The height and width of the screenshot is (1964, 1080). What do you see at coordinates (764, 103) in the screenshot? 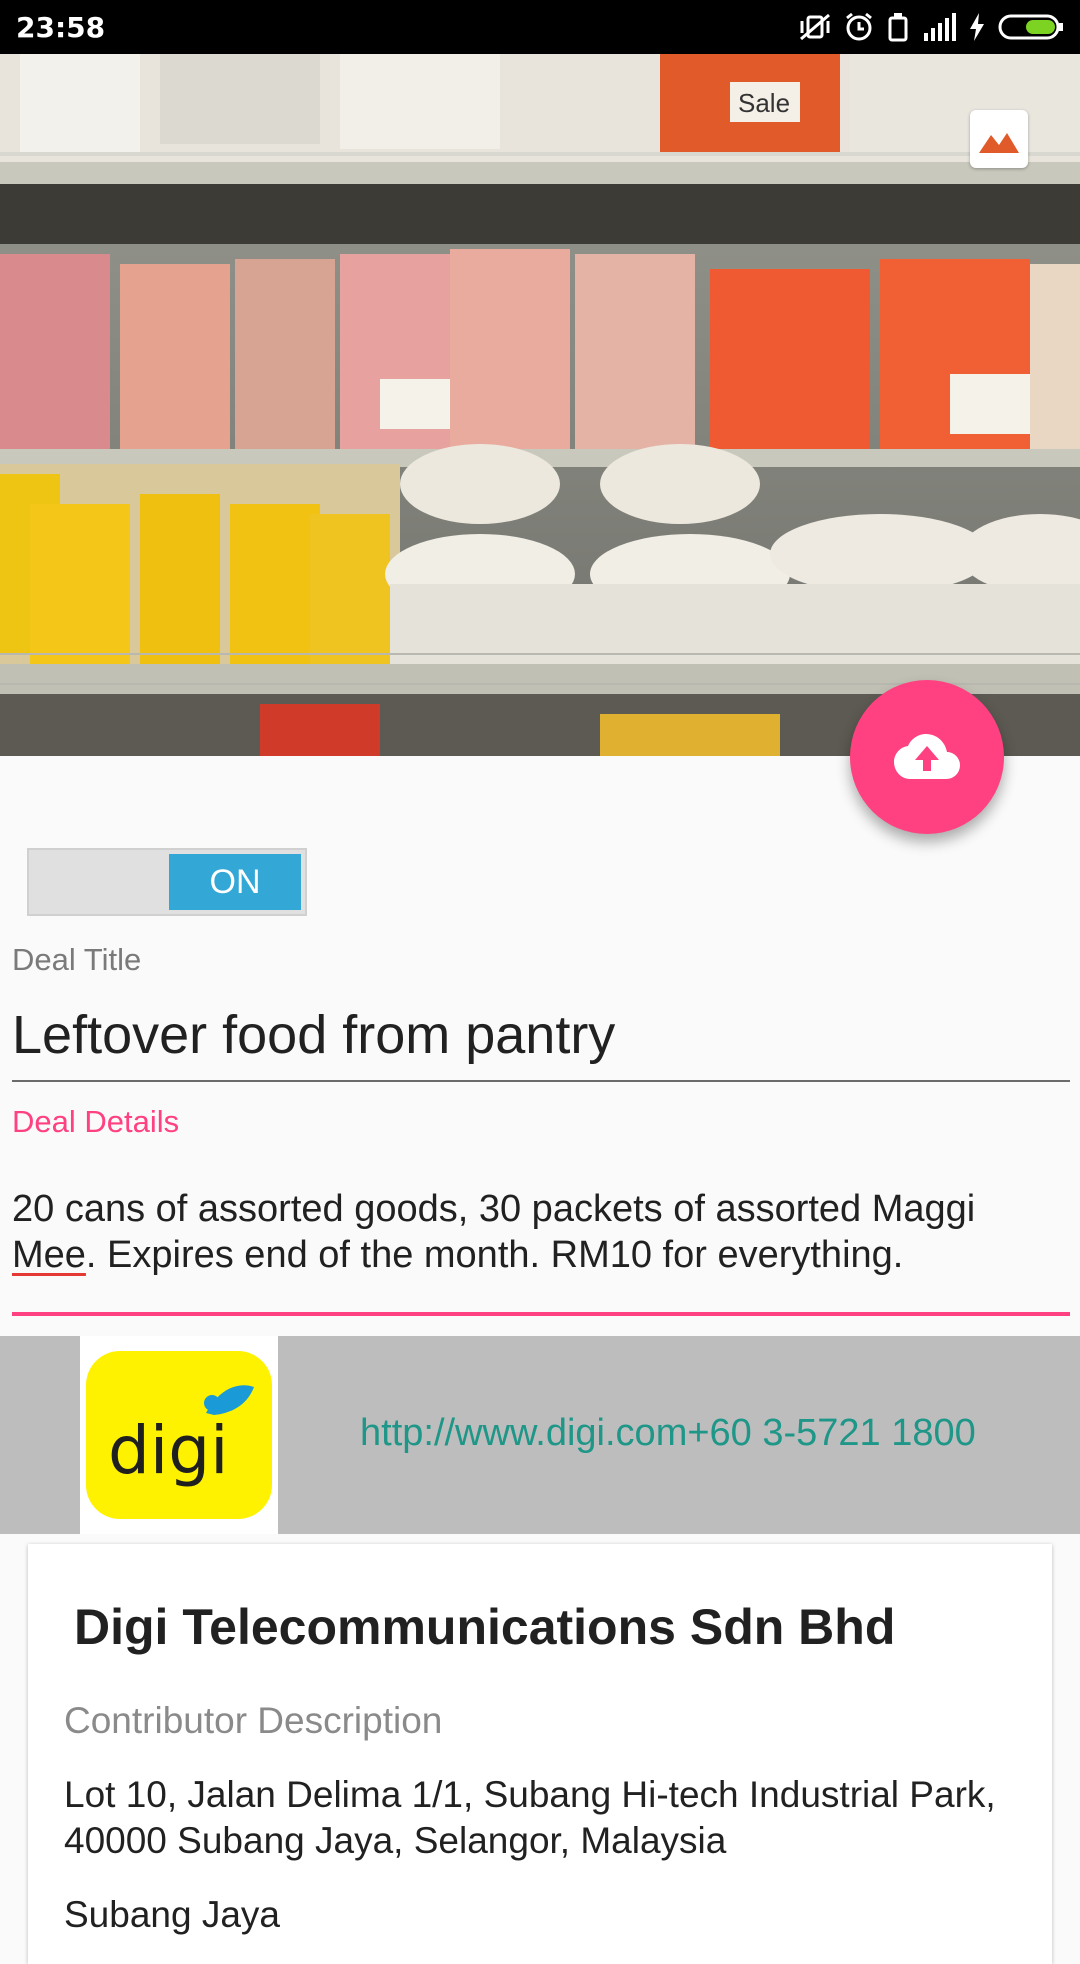
I see `sale-tag: Sale` at bounding box center [764, 103].